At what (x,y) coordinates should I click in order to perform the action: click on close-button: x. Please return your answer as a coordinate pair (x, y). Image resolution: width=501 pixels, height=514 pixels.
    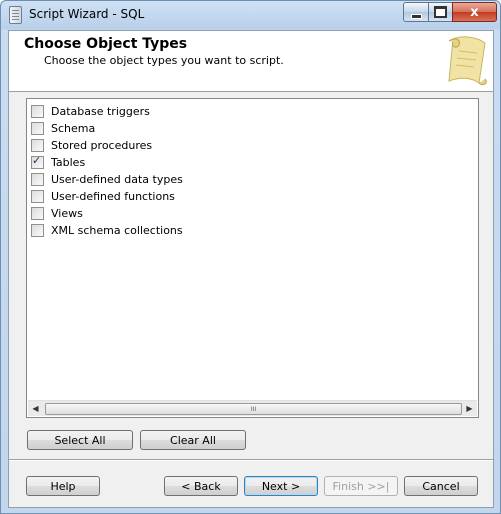
    Looking at the image, I should click on (474, 12).